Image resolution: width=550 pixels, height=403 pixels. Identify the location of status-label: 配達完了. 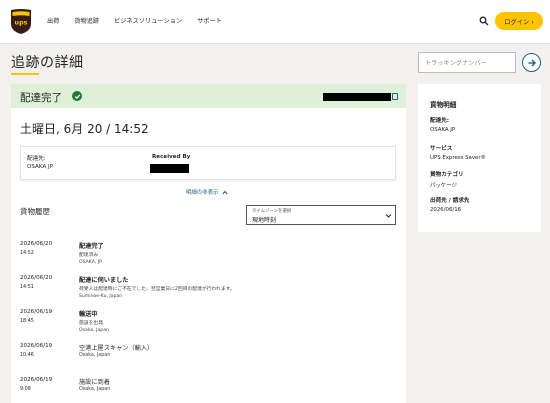
(41, 98).